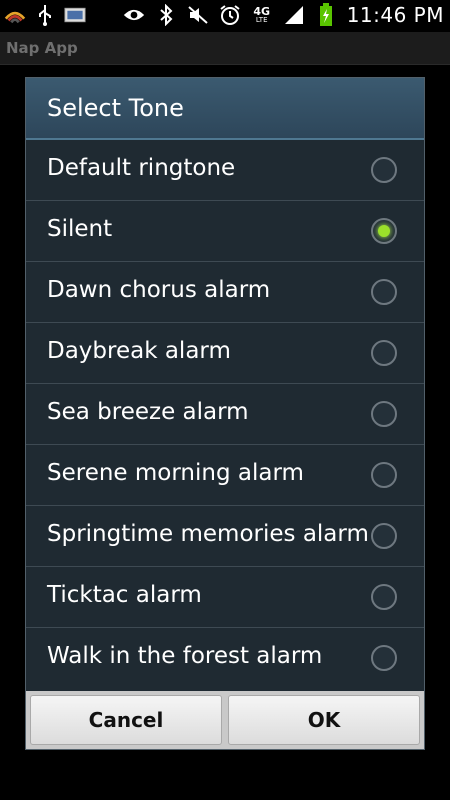  Describe the element at coordinates (185, 656) in the screenshot. I see `tone-label: Walk in the forest alarm` at that location.